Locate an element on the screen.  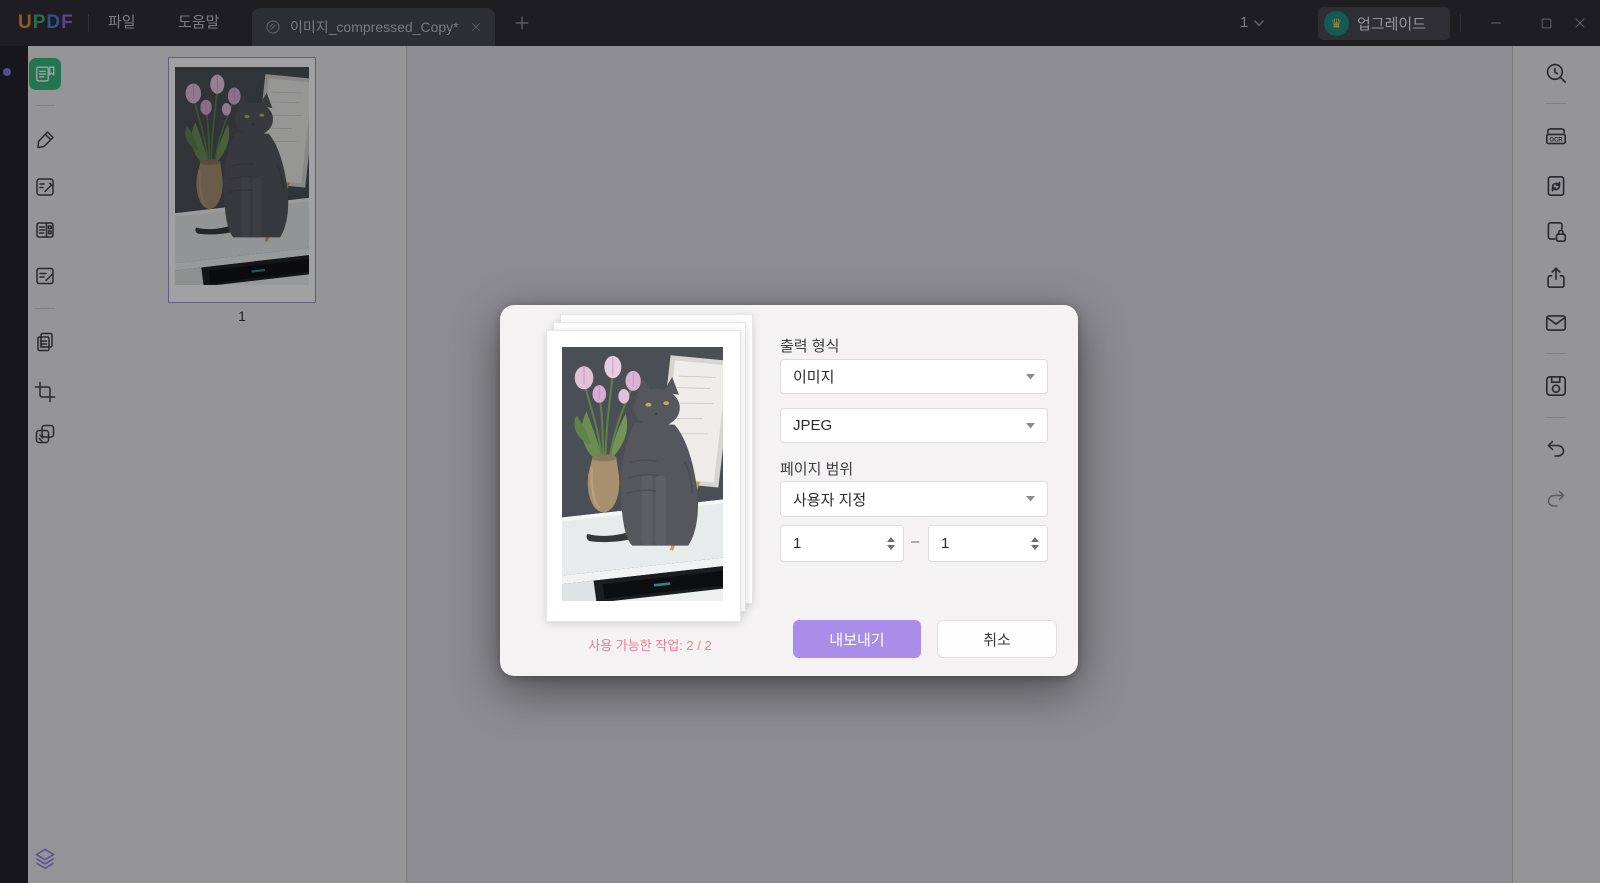
range-from-stepper is located at coordinates (891, 543).